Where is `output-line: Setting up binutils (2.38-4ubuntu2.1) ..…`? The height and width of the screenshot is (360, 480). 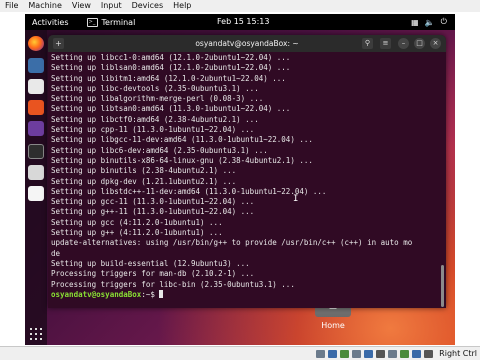 output-line: Setting up binutils (2.38-4ubuntu2.1) ..… is located at coordinates (144, 171).